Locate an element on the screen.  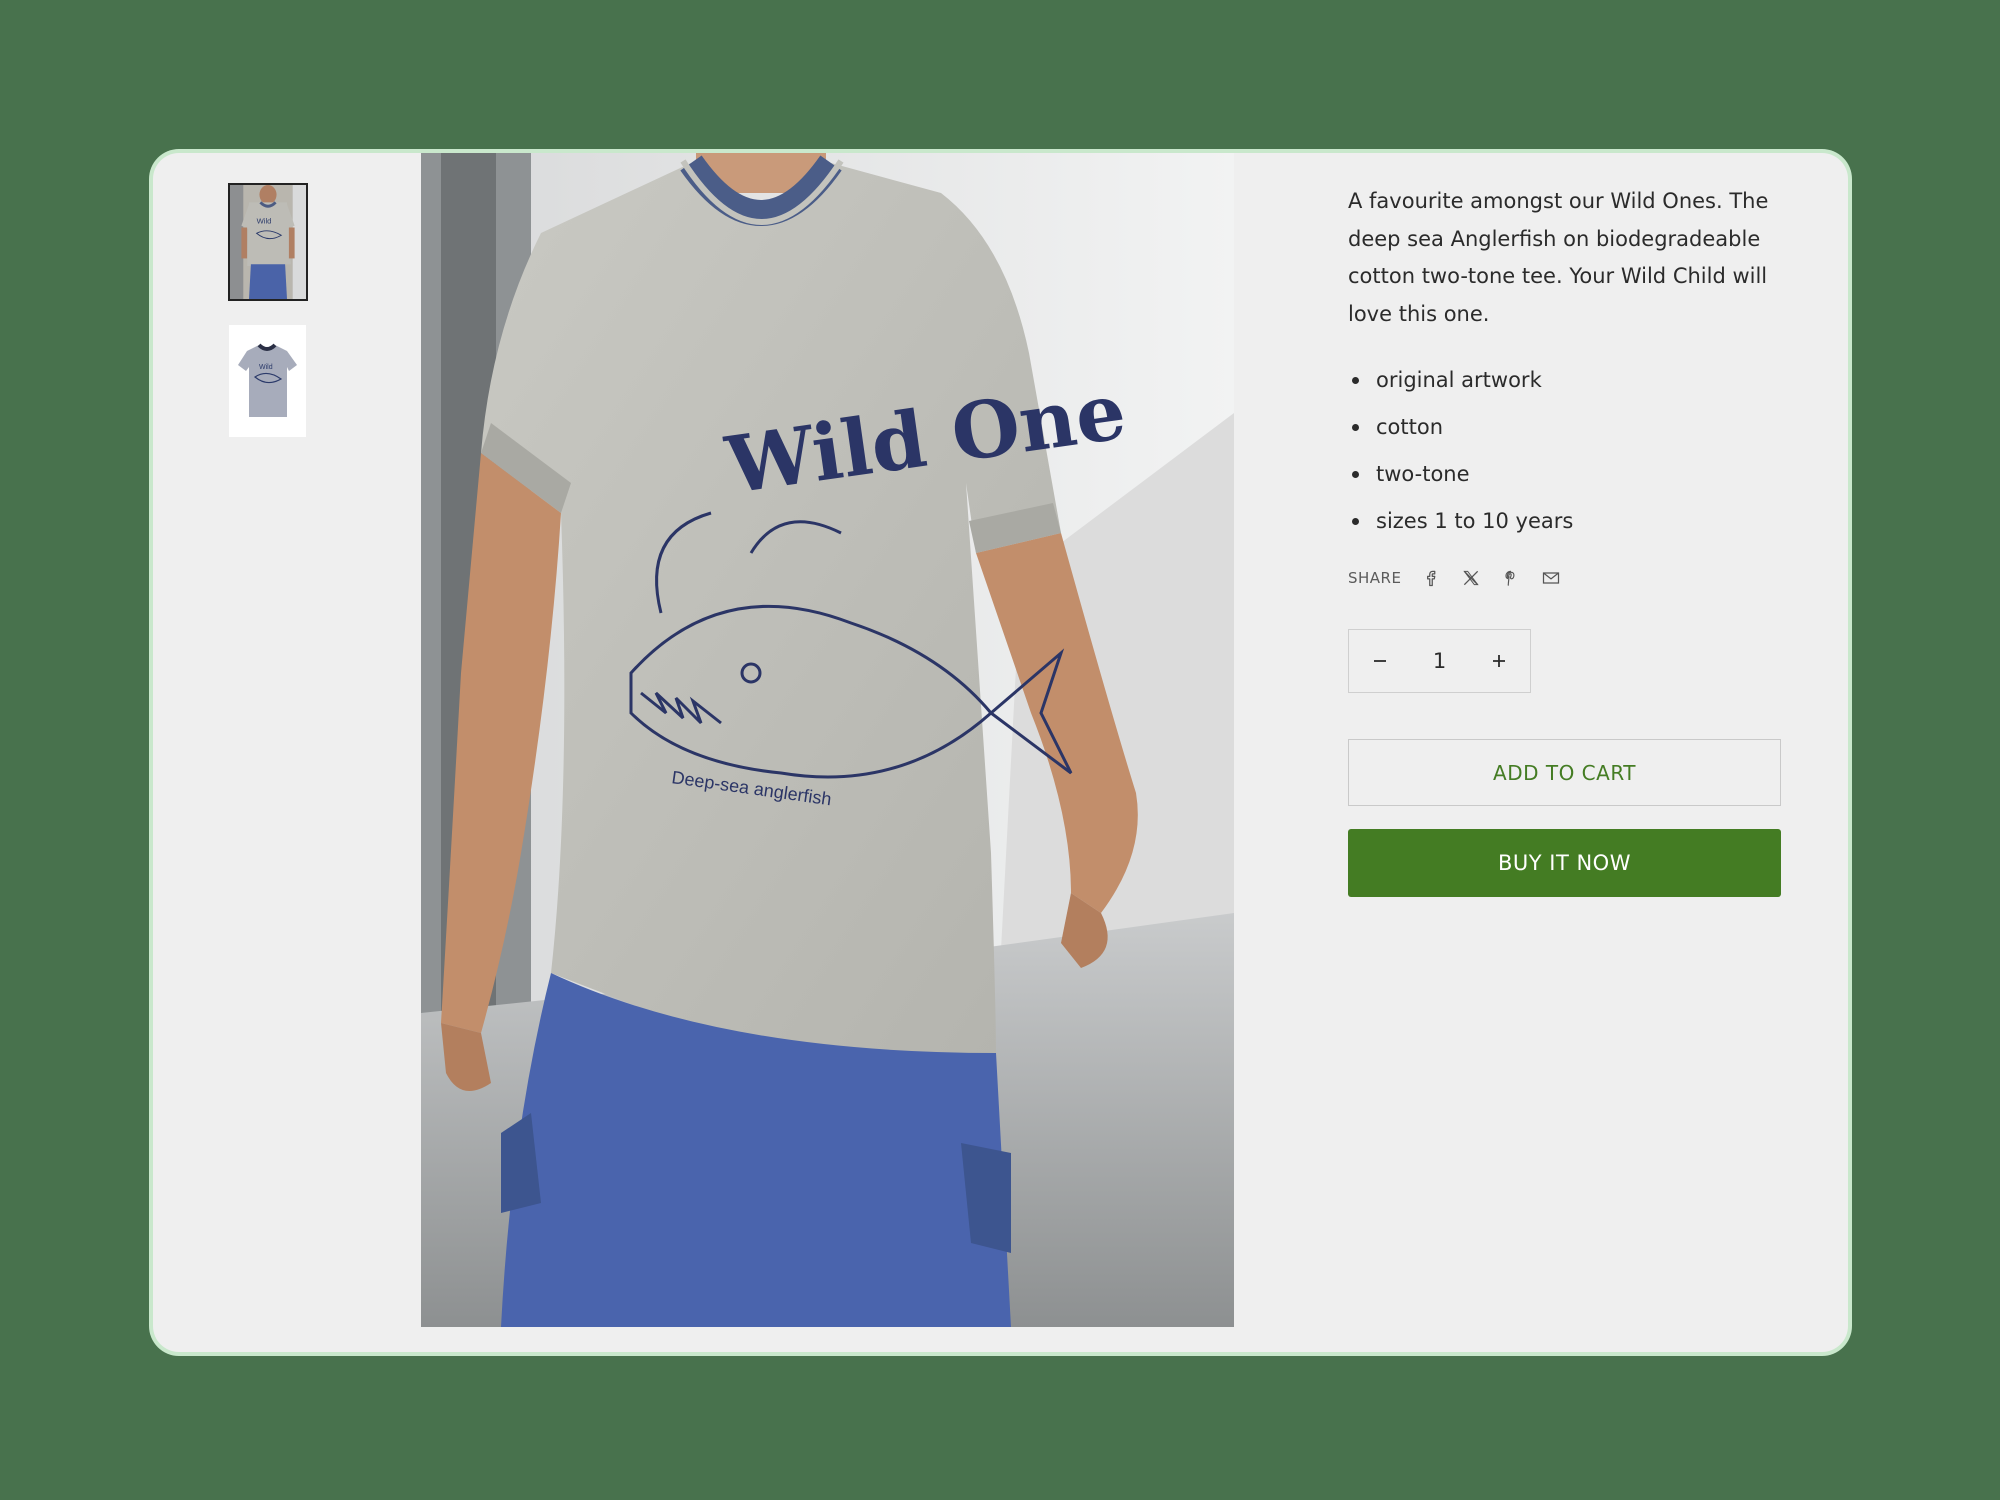
minus-icon is located at coordinates (1380, 661).